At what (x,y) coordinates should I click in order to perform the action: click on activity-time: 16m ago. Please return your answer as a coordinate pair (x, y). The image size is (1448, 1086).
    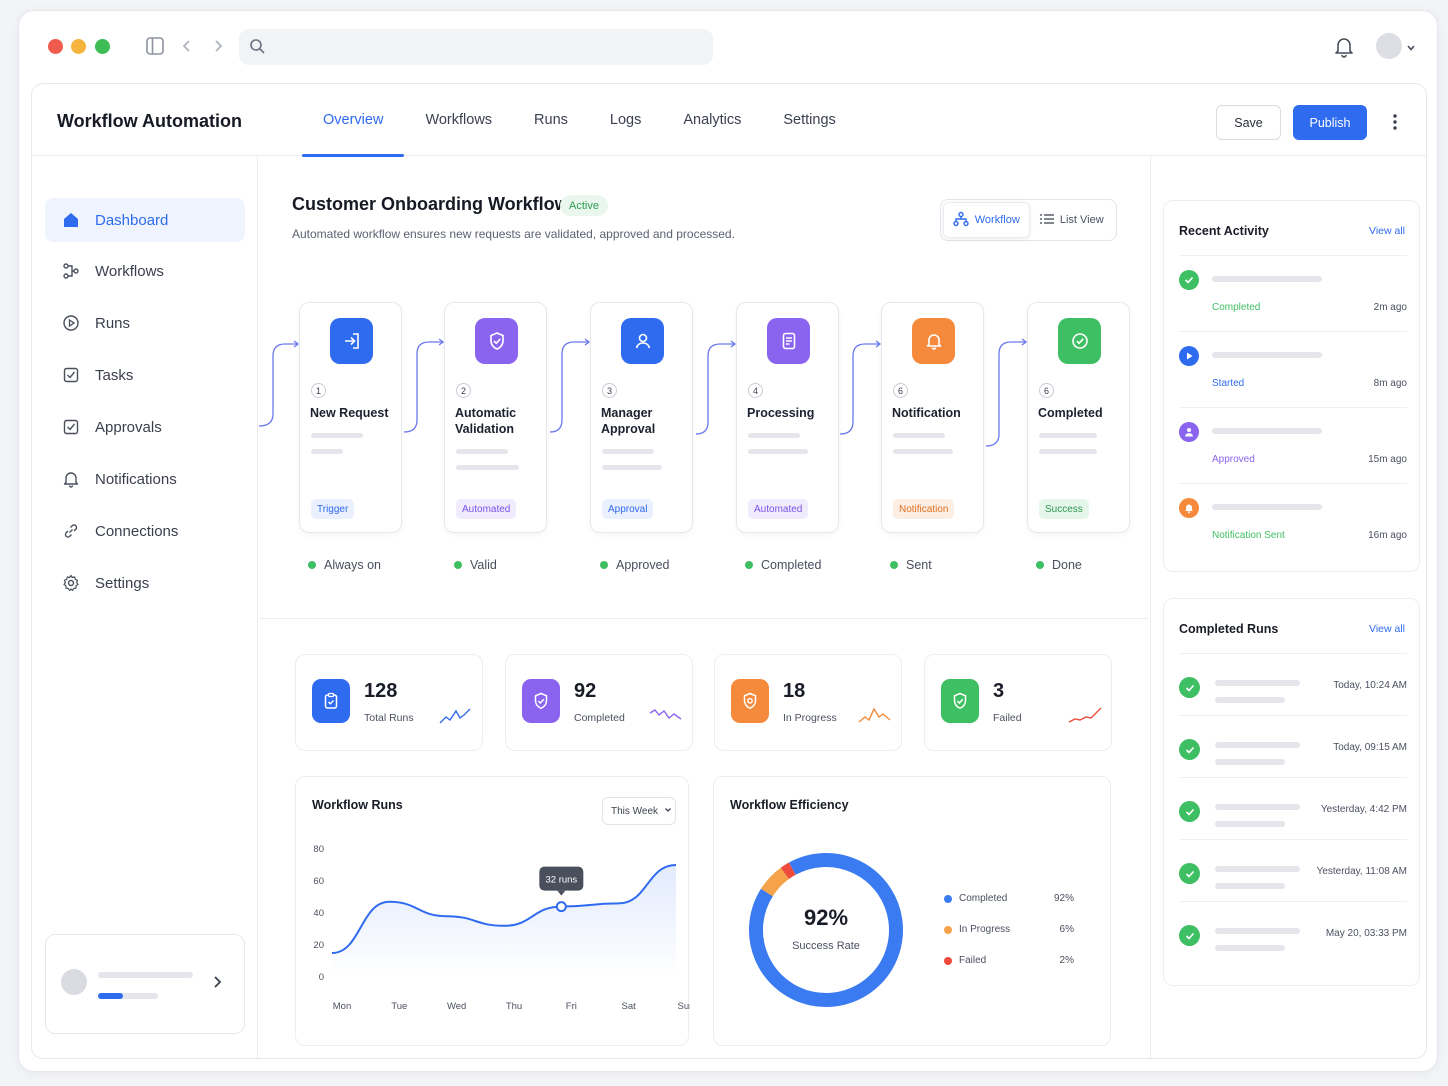
    Looking at the image, I should click on (1387, 535).